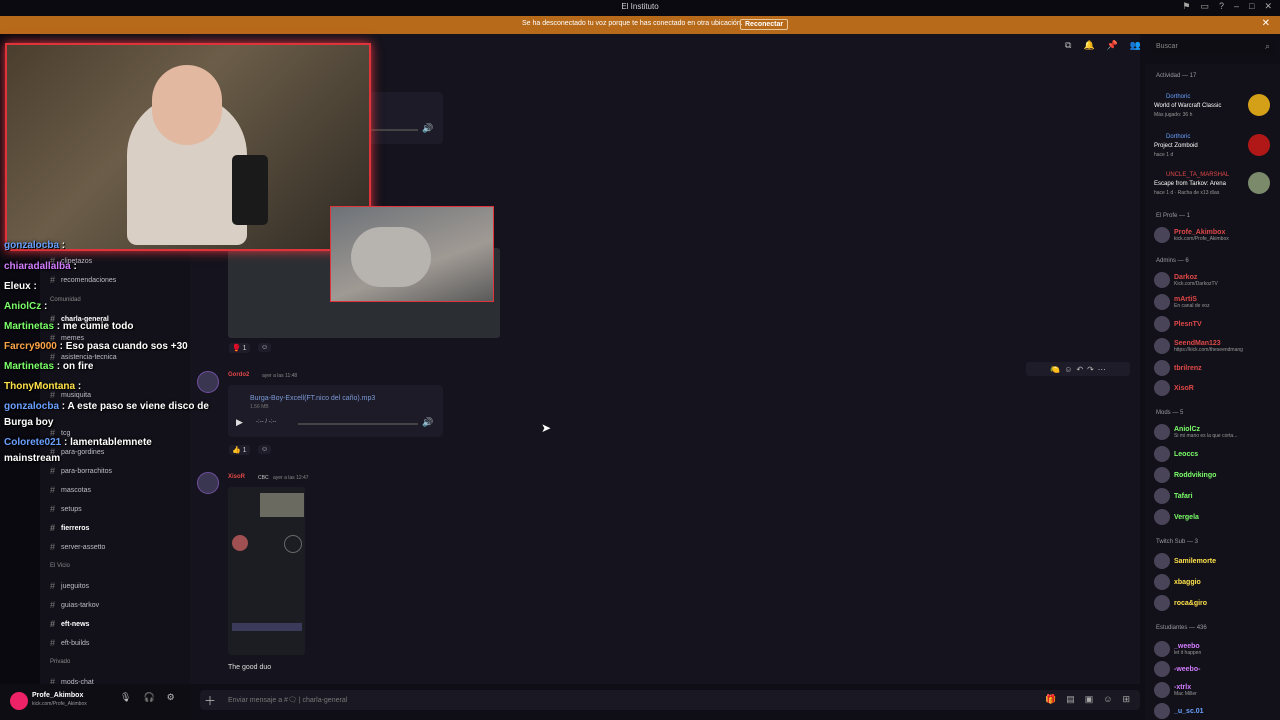 This screenshot has height=720, width=1280. What do you see at coordinates (266, 571) in the screenshot?
I see `image-attachment` at bounding box center [266, 571].